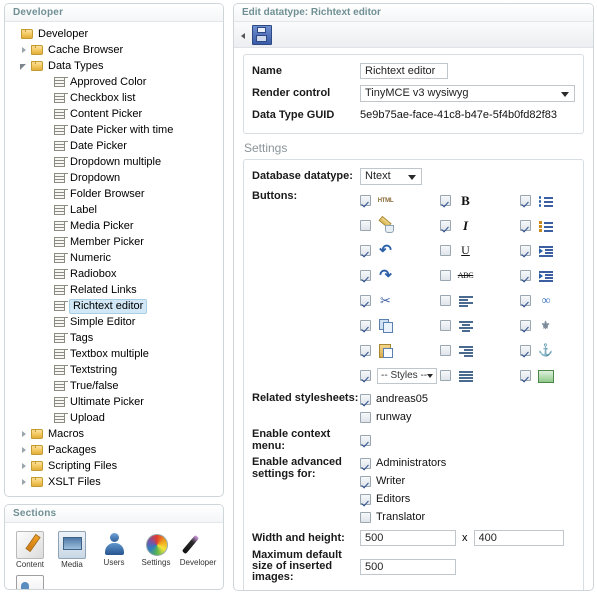 The image size is (597, 594). What do you see at coordinates (525, 350) in the screenshot?
I see `checkbox-anchor` at bounding box center [525, 350].